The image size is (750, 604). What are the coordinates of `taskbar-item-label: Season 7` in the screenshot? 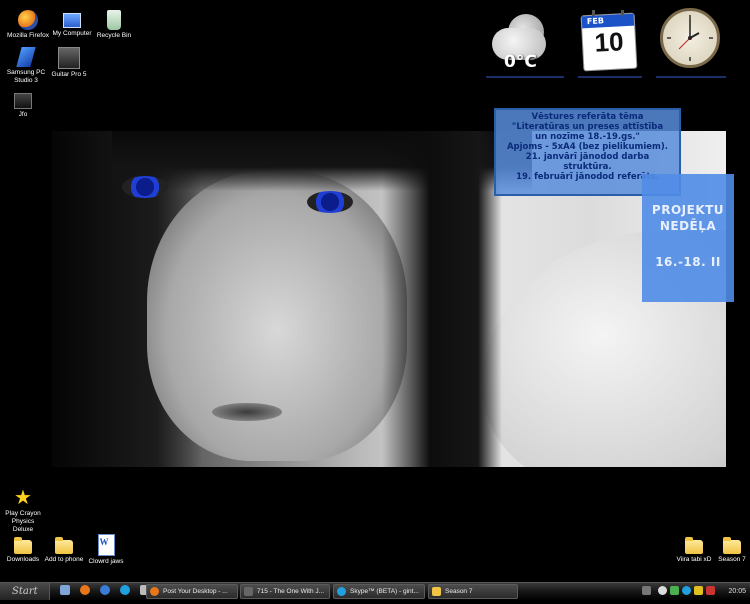 It's located at (459, 591).